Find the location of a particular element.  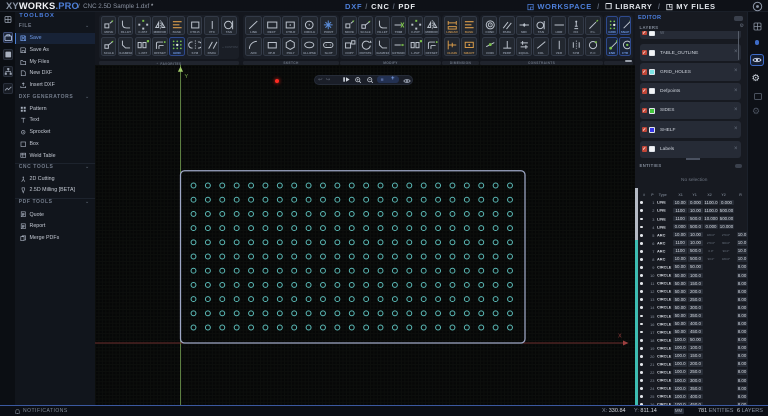

svg-text: X is located at coordinates (620, 337).